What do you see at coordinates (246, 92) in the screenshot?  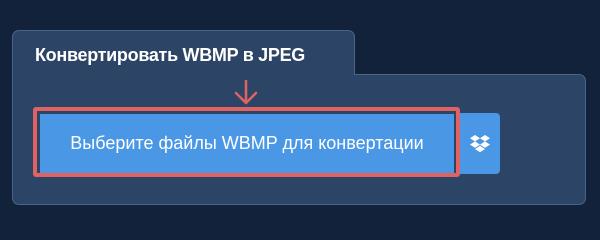 I see `arrow-down-icon` at bounding box center [246, 92].